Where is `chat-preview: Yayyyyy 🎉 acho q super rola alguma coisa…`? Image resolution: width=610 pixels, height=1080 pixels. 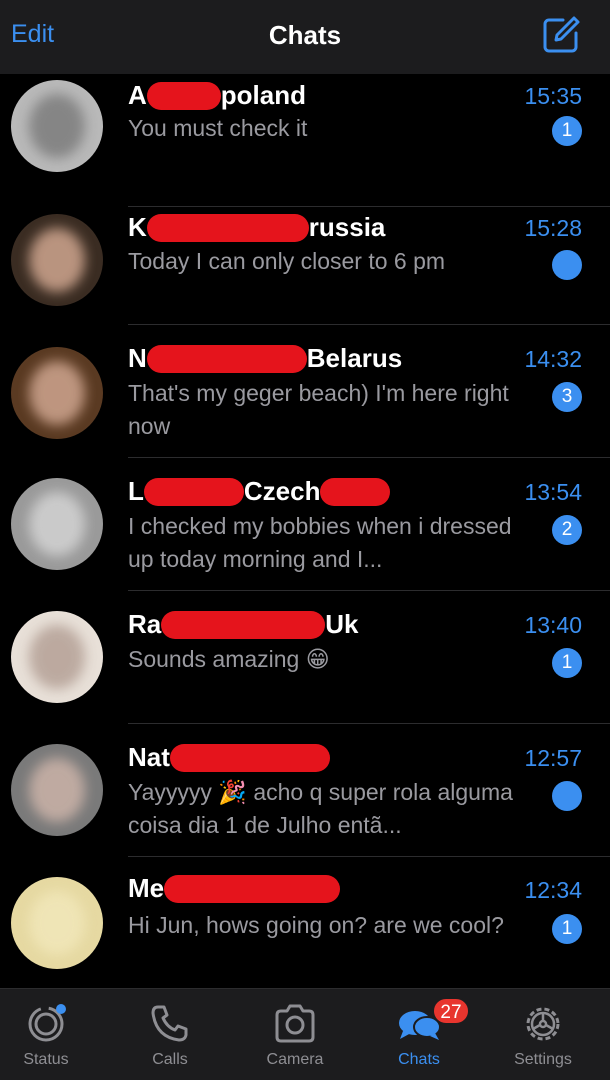 chat-preview: Yayyyyy 🎉 acho q super rola alguma coisa… is located at coordinates (320, 808).